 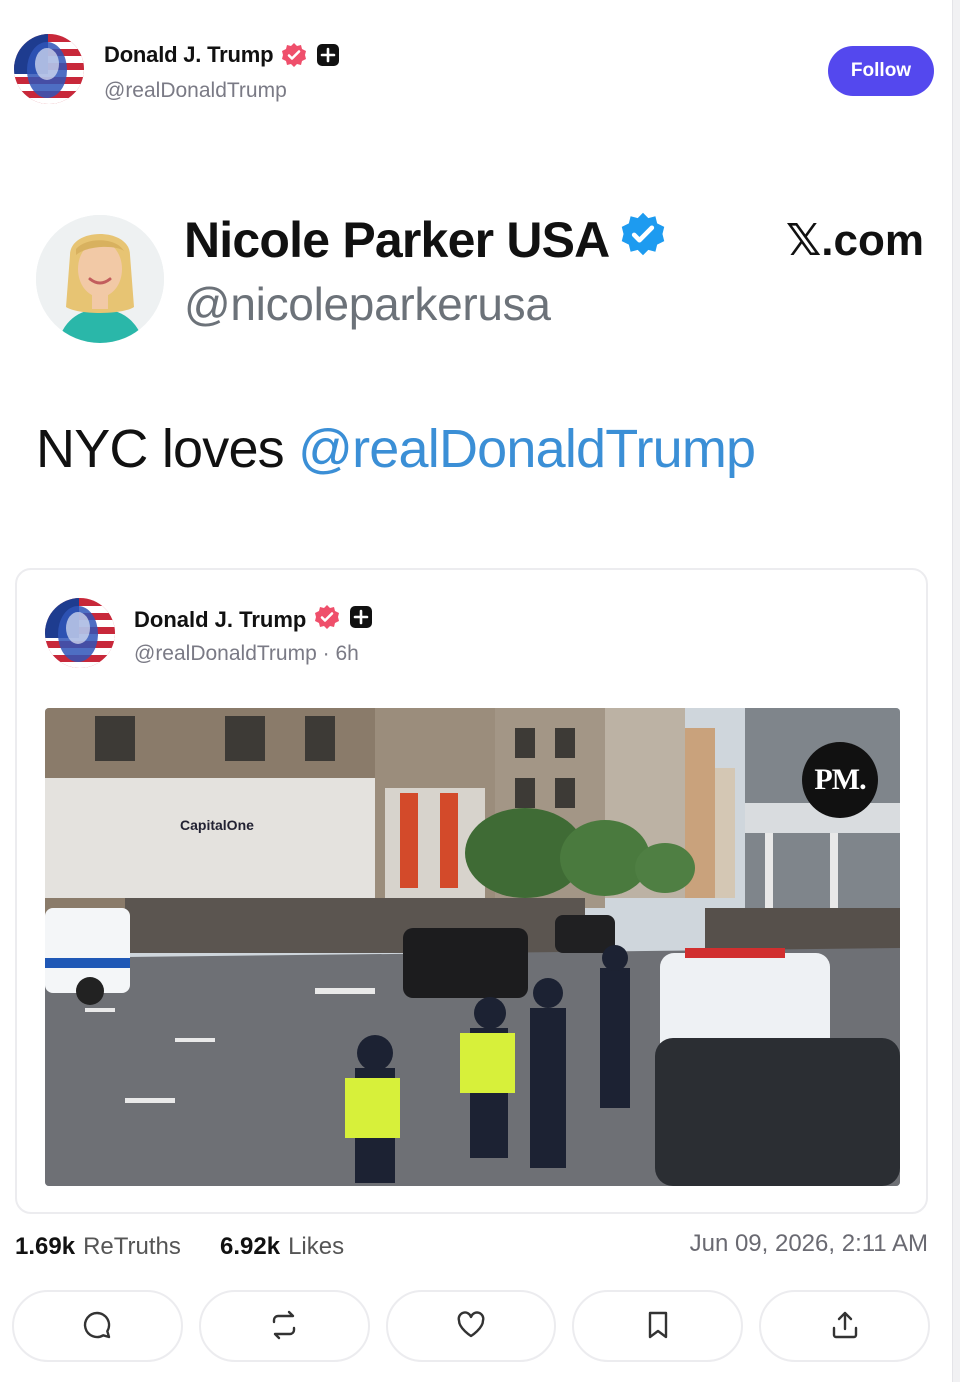 What do you see at coordinates (956, 691) in the screenshot?
I see `scrollbar-track` at bounding box center [956, 691].